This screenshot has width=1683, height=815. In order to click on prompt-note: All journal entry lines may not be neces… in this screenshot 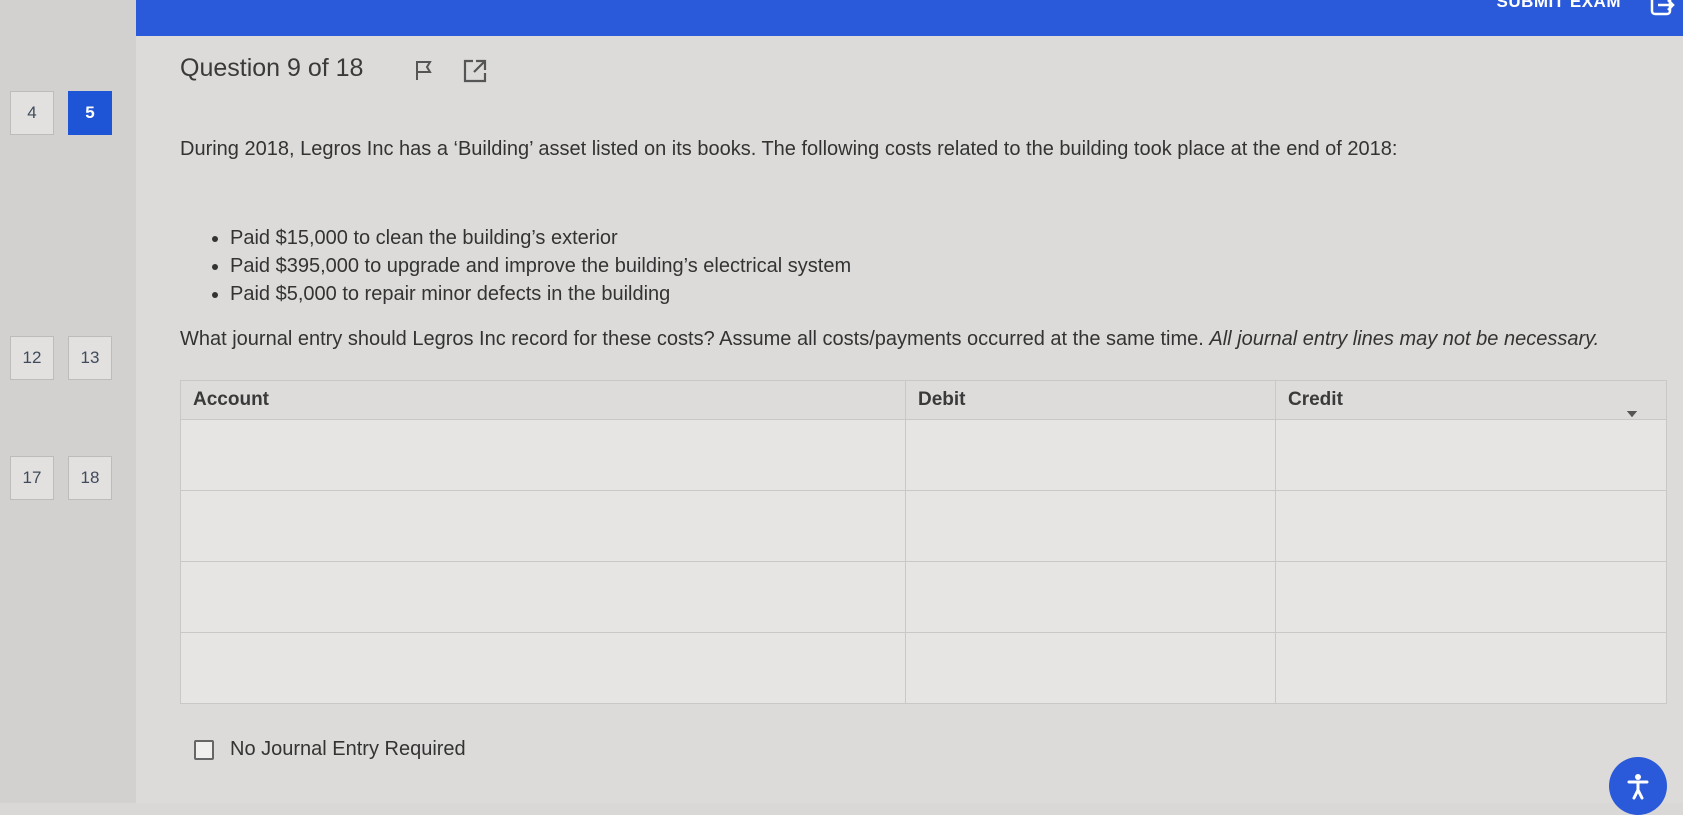, I will do `click(1404, 339)`.